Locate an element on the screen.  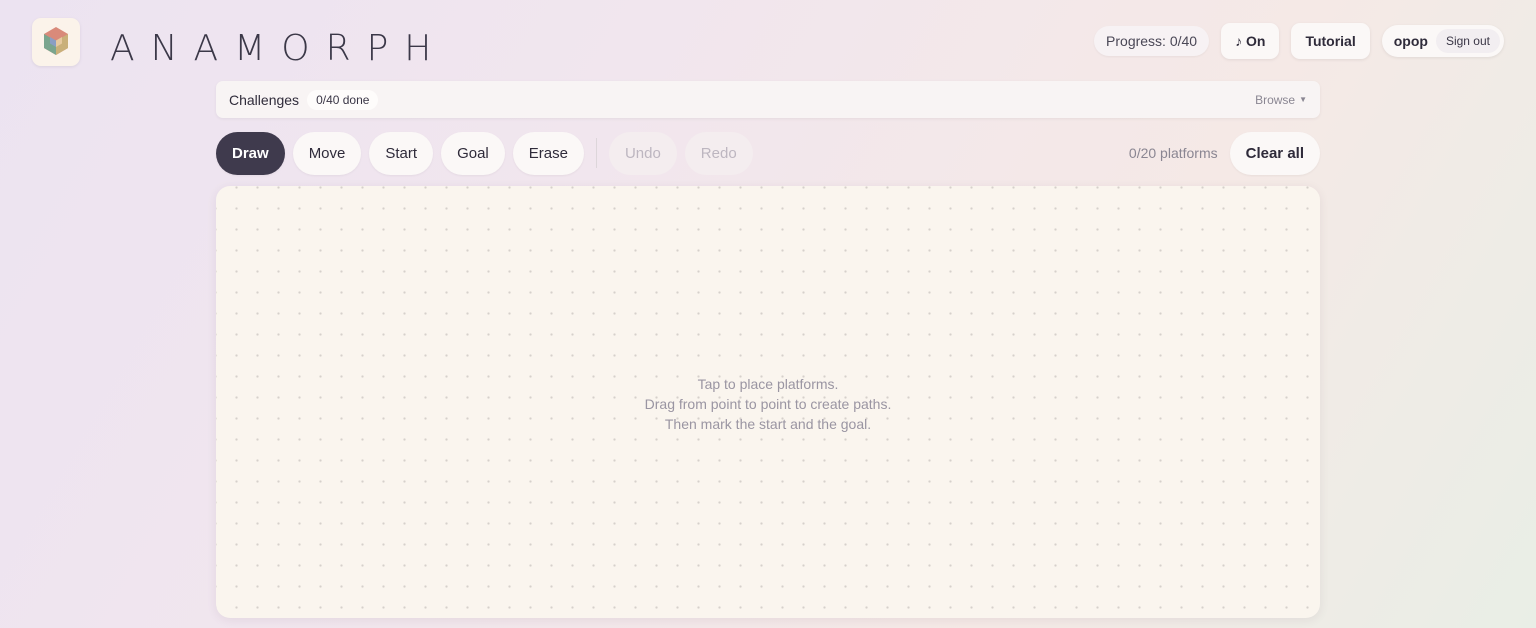
music-toggle-button: ♪ On is located at coordinates (1250, 41).